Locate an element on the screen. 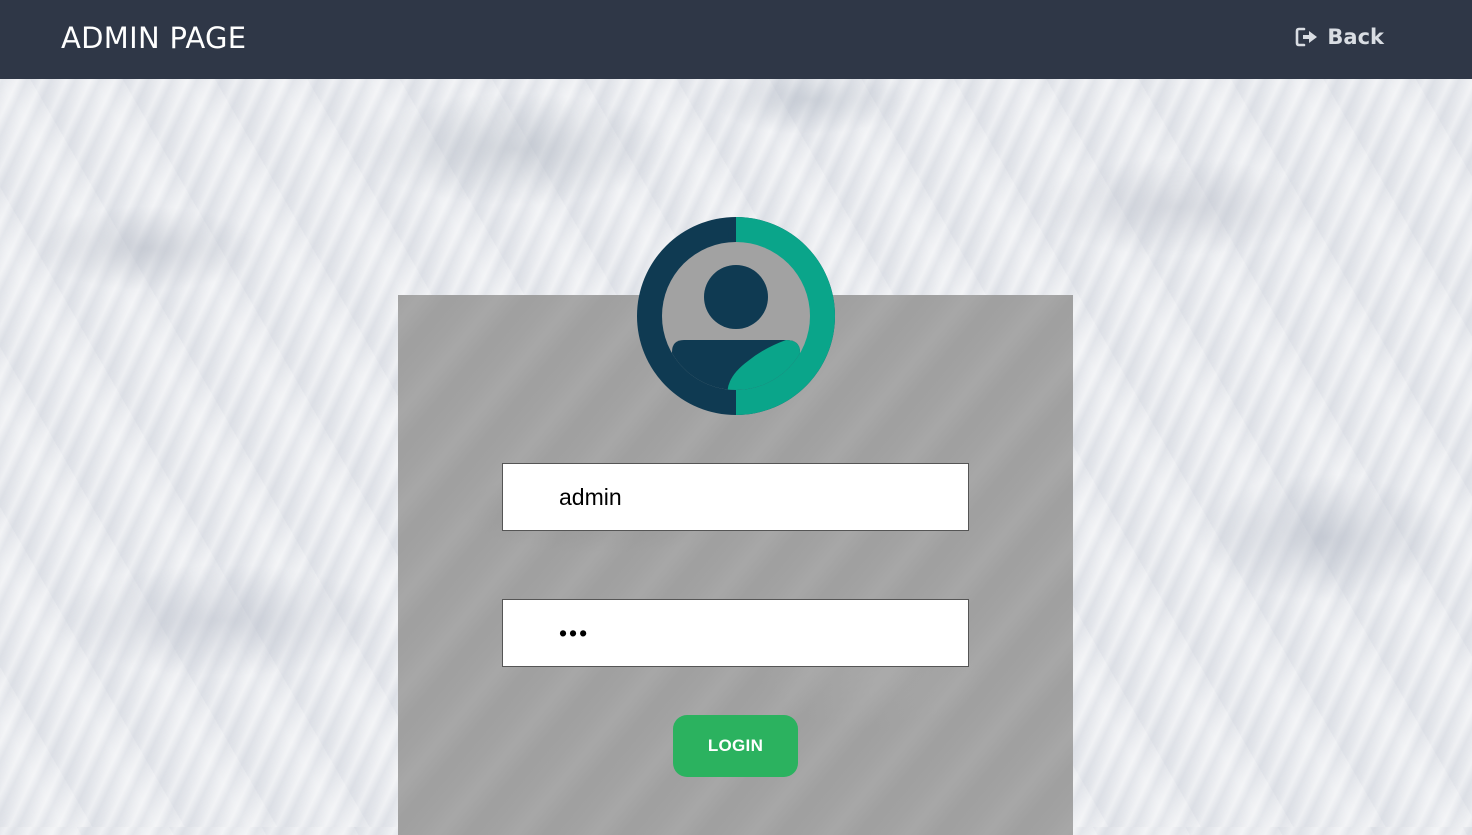  username-input is located at coordinates (735, 497).